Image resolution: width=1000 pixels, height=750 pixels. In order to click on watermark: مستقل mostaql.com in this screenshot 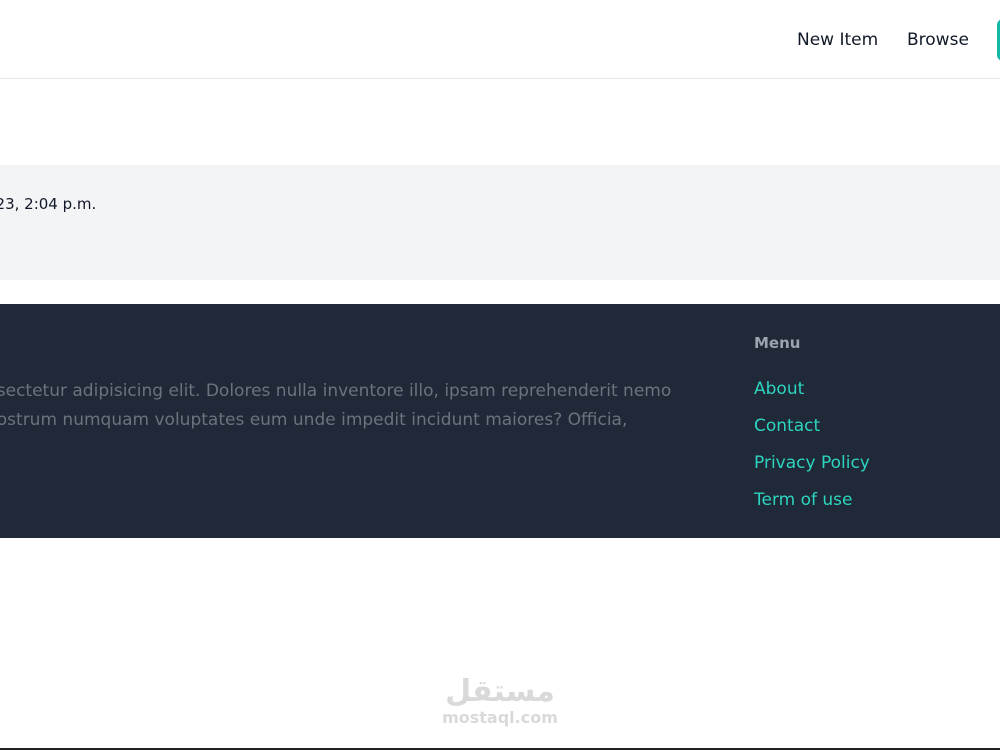, I will do `click(500, 701)`.